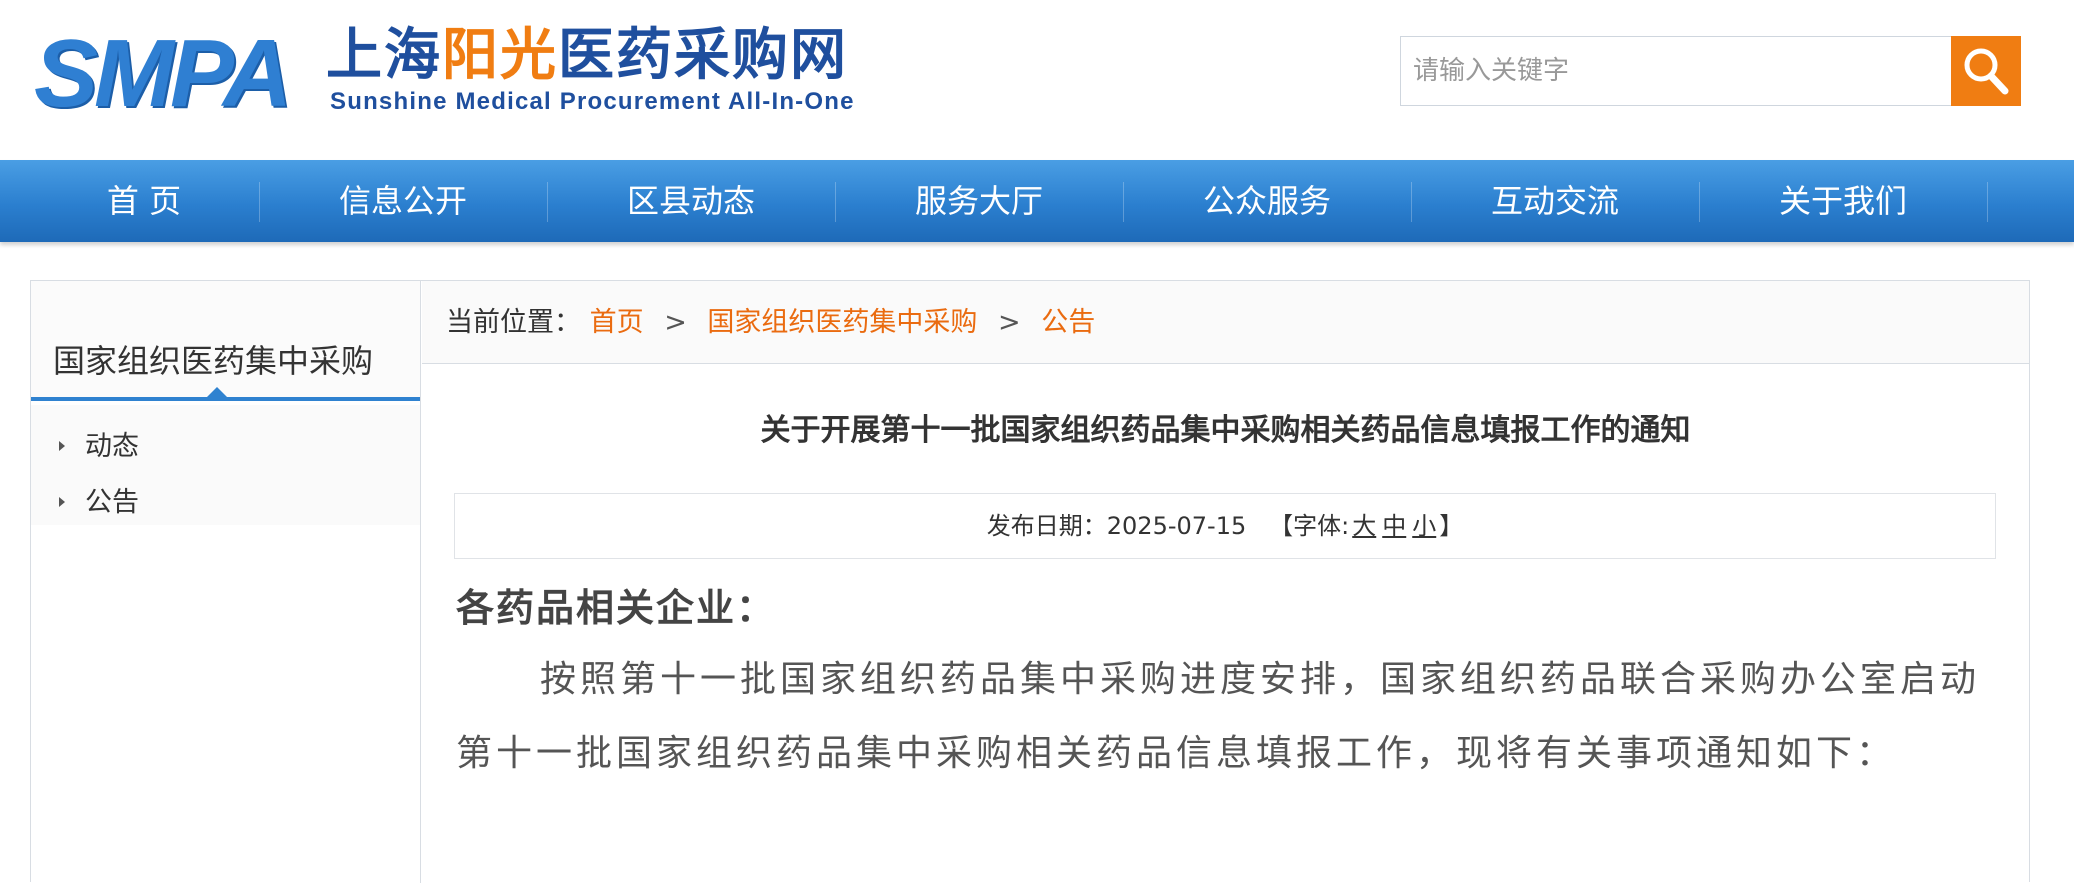  I want to click on logo-chinese-name: 上海阳光医药采购网, so click(587, 56).